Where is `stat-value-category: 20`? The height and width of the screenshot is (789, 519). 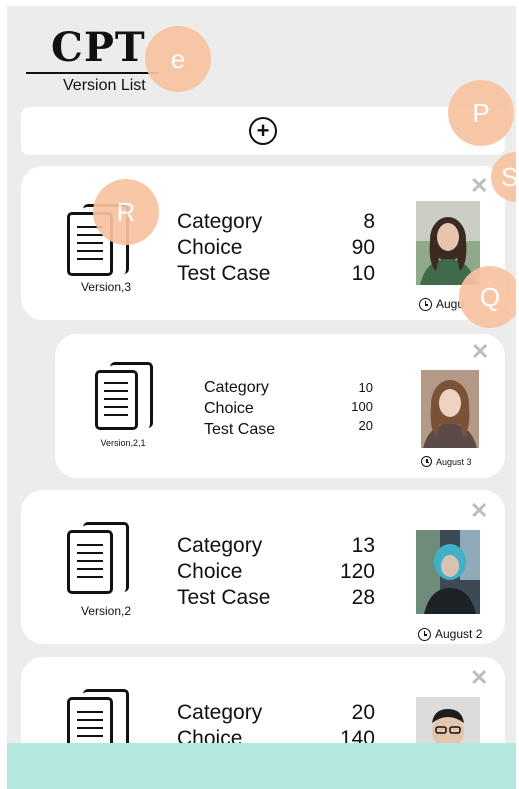
stat-value-category: 20 is located at coordinates (363, 712).